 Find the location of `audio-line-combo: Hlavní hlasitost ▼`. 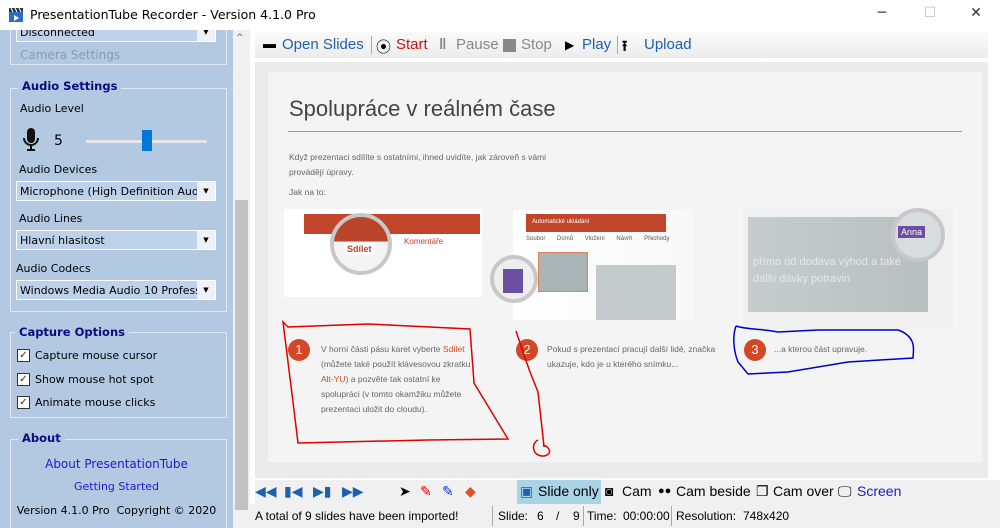

audio-line-combo: Hlavní hlasitost ▼ is located at coordinates (116, 240).